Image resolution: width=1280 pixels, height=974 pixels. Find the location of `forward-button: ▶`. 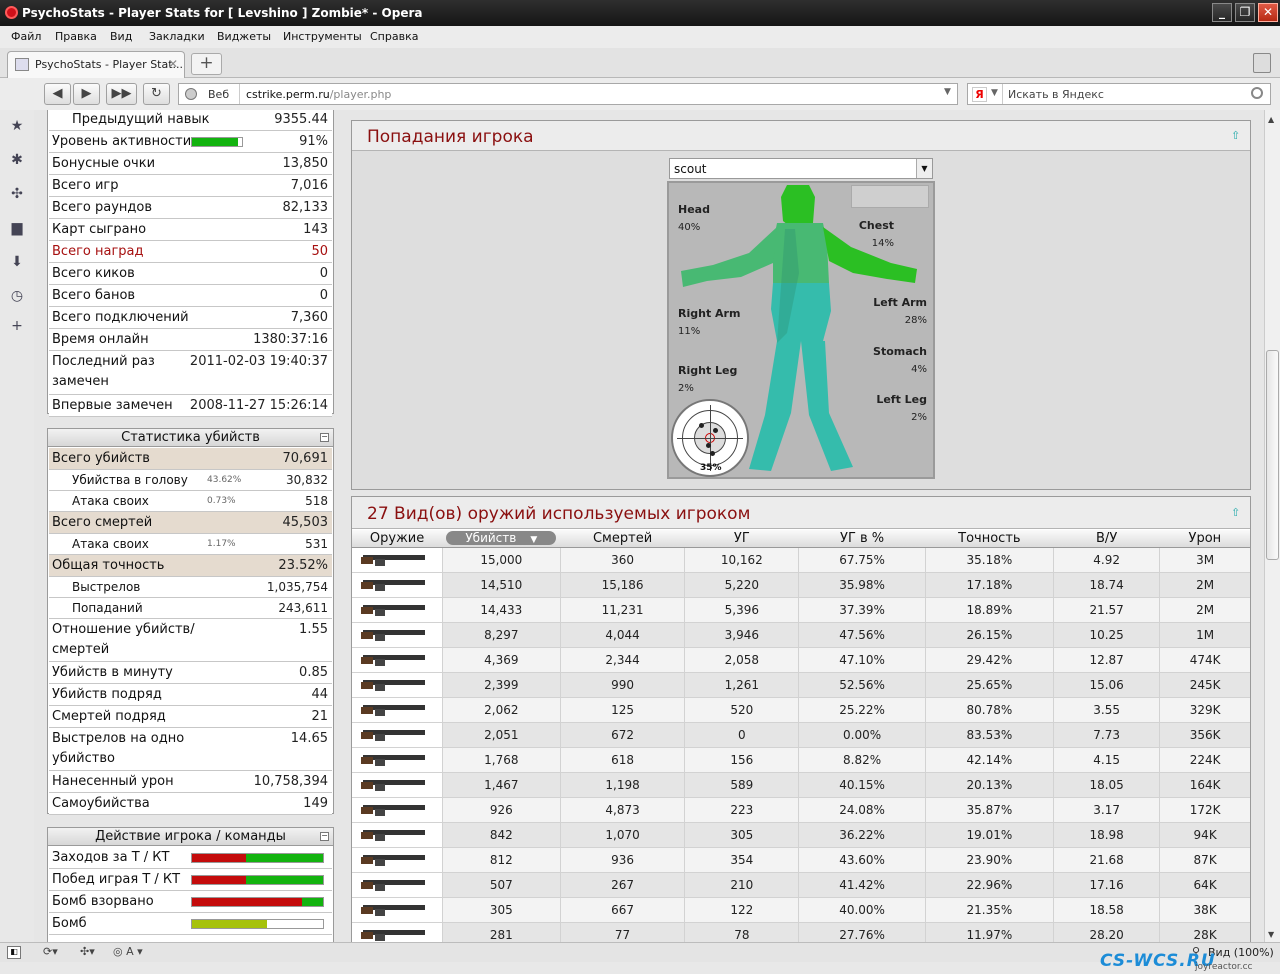

forward-button: ▶ is located at coordinates (86, 94).